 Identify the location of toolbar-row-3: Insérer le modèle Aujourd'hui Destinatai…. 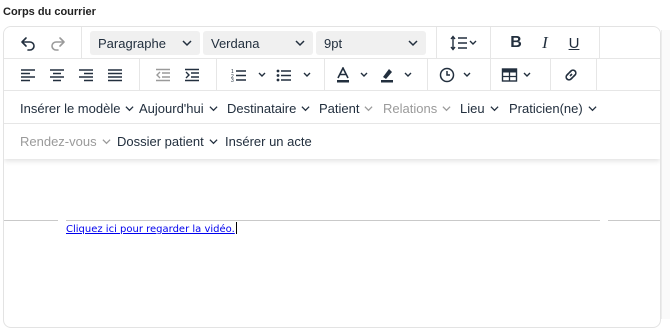
(332, 108).